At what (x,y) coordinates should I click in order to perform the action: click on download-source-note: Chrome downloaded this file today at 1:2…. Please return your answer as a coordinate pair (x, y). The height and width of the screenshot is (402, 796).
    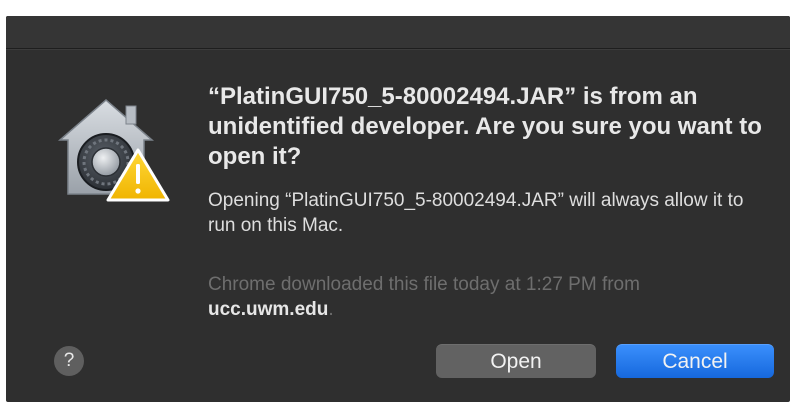
    Looking at the image, I should click on (486, 297).